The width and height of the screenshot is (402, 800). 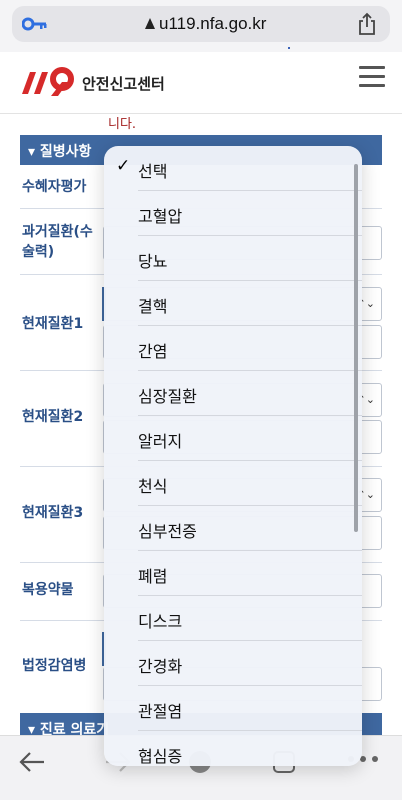 What do you see at coordinates (201, 83) in the screenshot?
I see `site-header: 안전신고센터` at bounding box center [201, 83].